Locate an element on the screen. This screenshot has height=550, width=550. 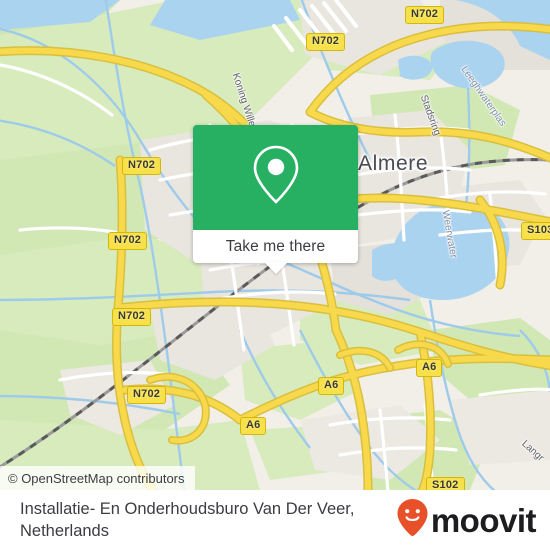
footer-map-watermark is located at coordinates (275, 493).